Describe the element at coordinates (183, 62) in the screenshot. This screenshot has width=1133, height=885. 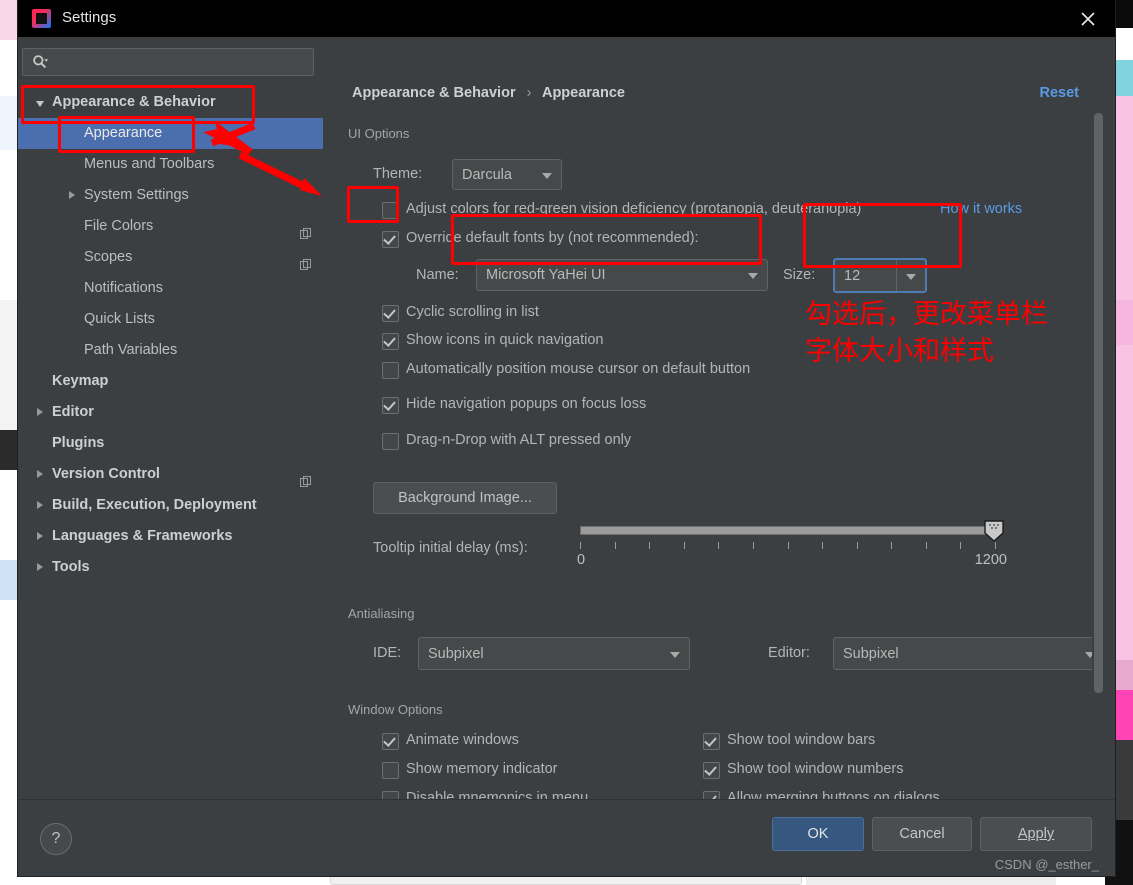
I see `search-input` at that location.